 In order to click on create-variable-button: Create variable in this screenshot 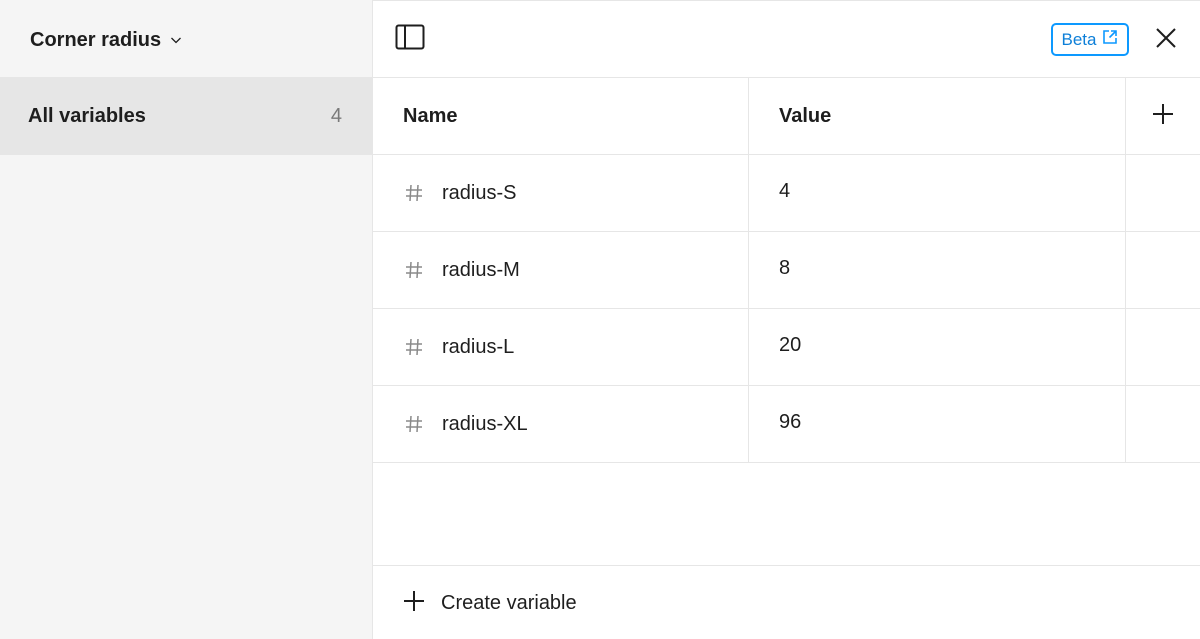, I will do `click(490, 603)`.